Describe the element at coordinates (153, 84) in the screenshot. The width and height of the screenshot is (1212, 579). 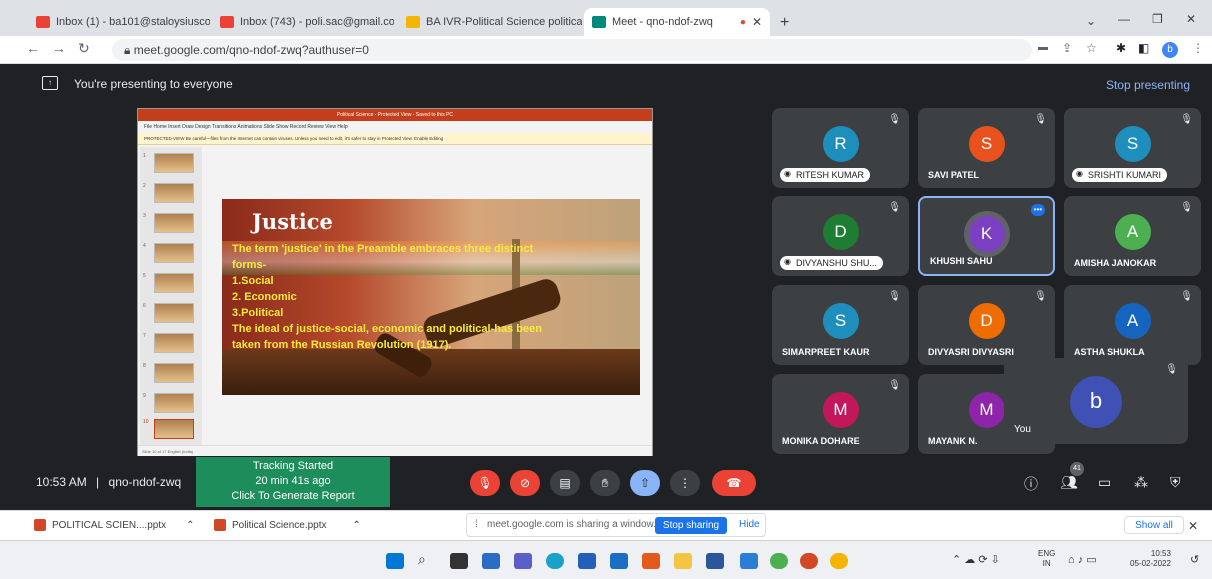
I see `presenting-text: You're presenting to everyone` at that location.